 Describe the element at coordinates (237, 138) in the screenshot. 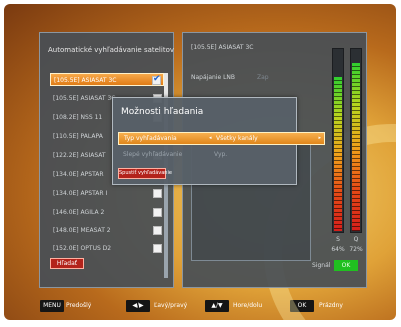

I see `search-type-value: Všetky kanály` at that location.